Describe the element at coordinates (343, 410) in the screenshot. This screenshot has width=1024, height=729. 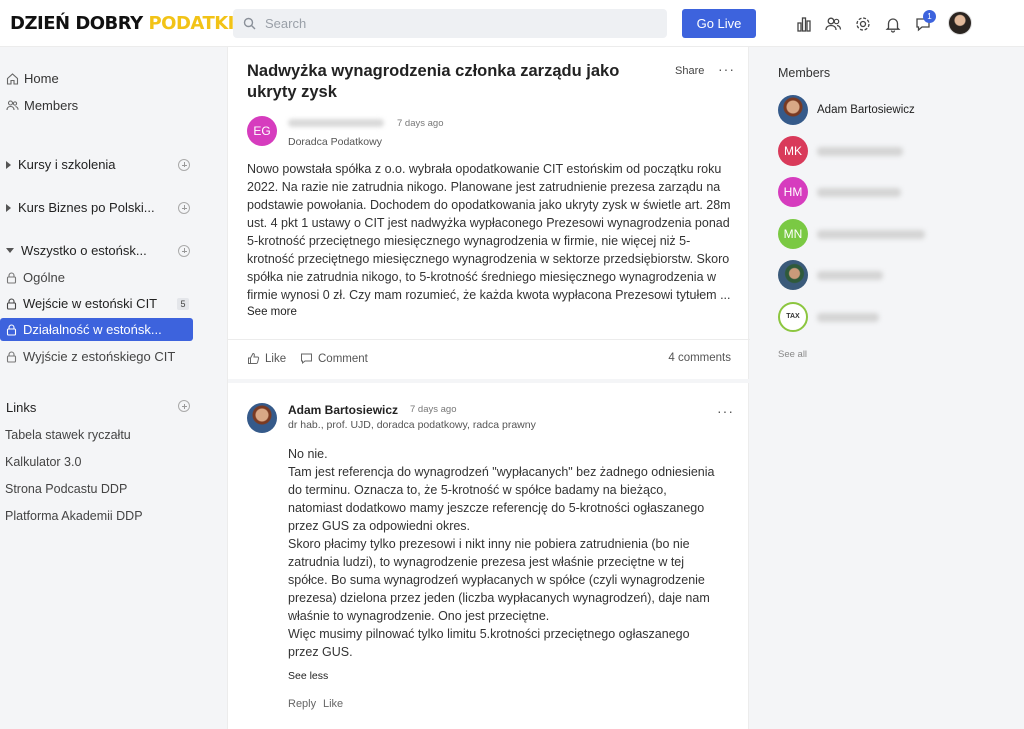
I see `comment-author-name: Adam Bartosiewicz` at that location.